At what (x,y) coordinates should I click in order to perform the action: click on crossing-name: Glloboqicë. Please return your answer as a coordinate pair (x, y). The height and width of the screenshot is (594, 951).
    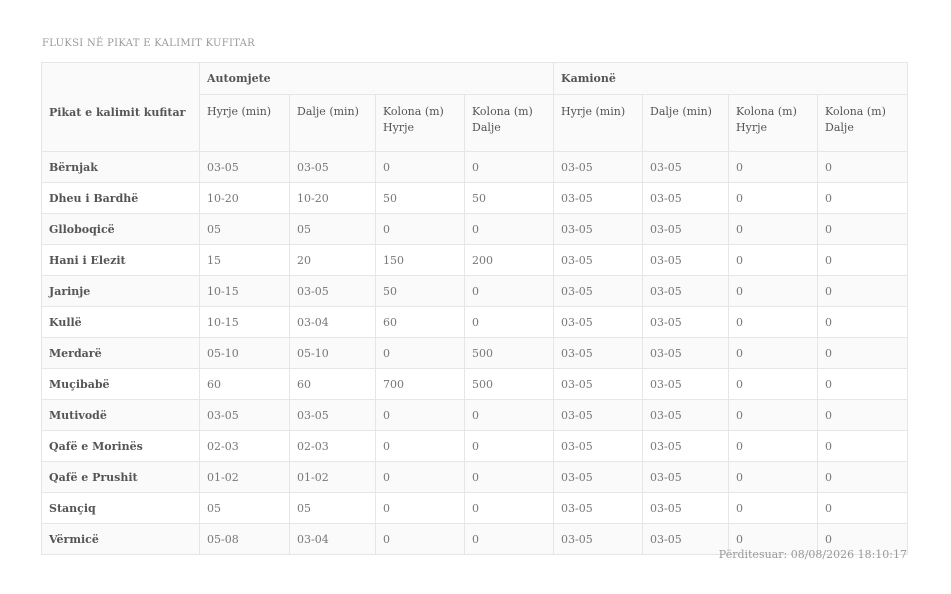
    Looking at the image, I should click on (120, 229).